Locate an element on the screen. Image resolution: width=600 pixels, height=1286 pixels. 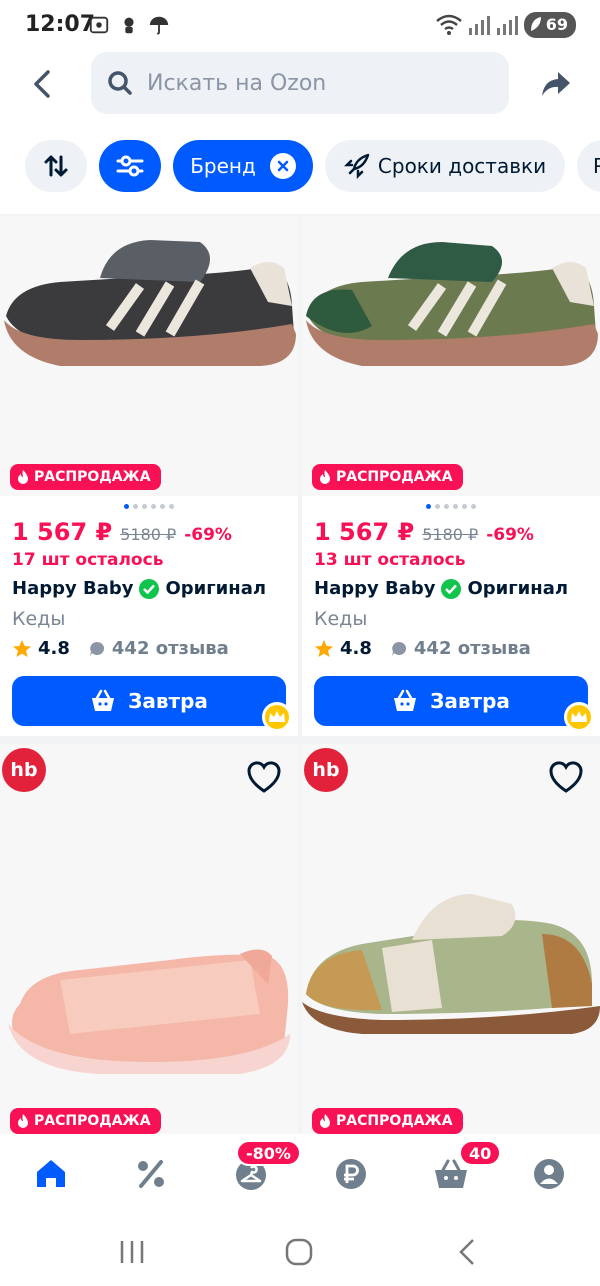
comment-icon is located at coordinates (398, 648).